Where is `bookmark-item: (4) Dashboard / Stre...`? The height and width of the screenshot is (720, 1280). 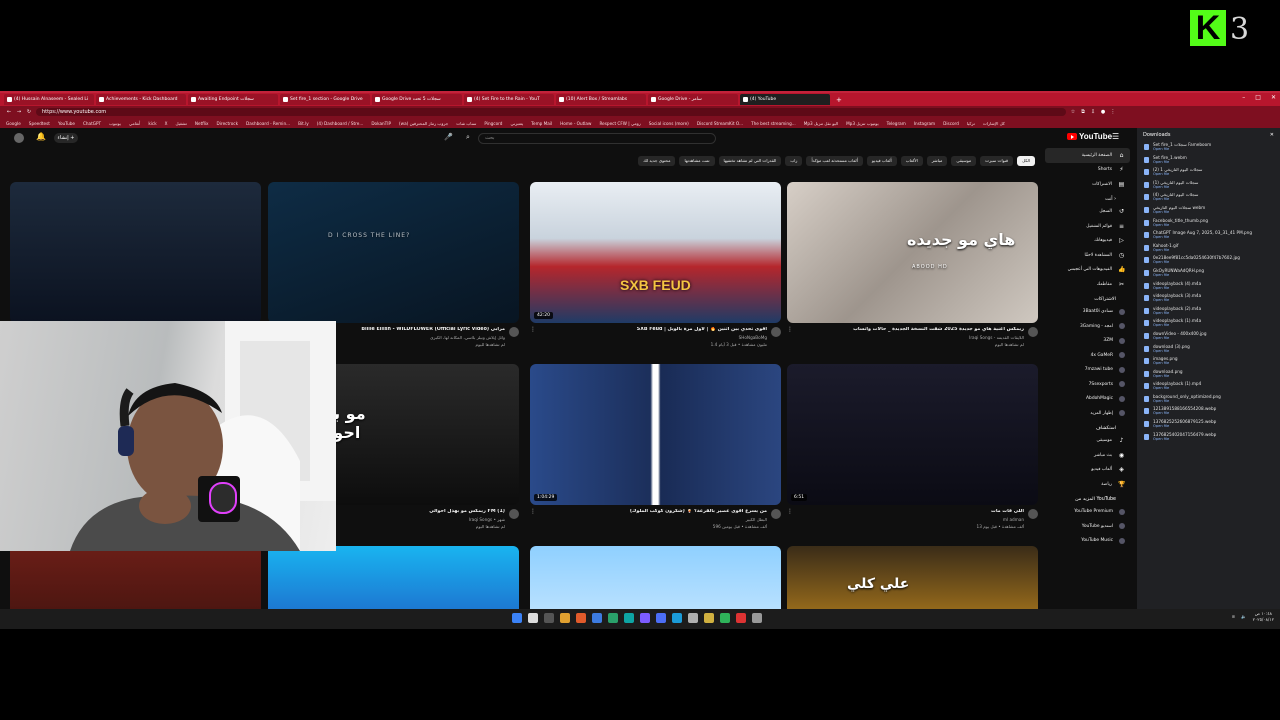 bookmark-item: (4) Dashboard / Stre... is located at coordinates (340, 123).